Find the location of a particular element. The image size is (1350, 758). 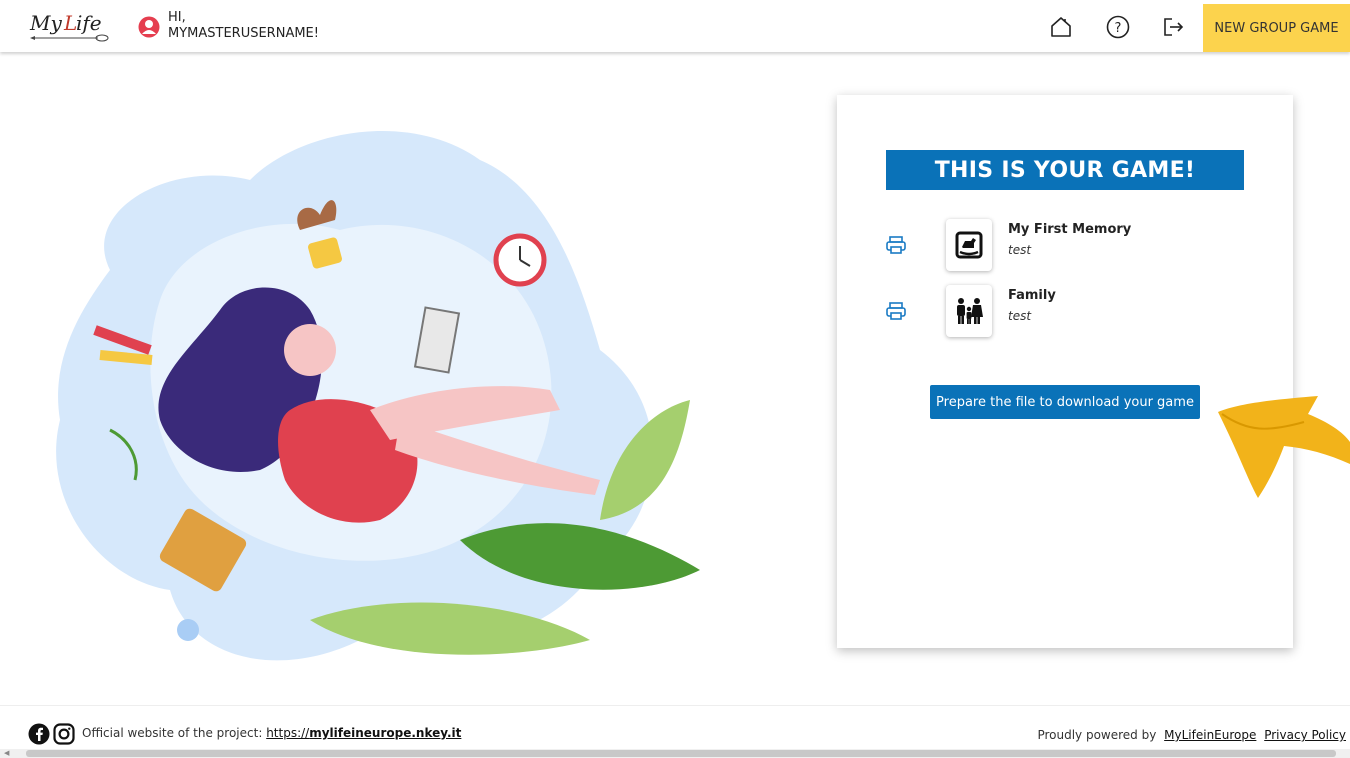

greeting-line-1: HI, is located at coordinates (177, 17).